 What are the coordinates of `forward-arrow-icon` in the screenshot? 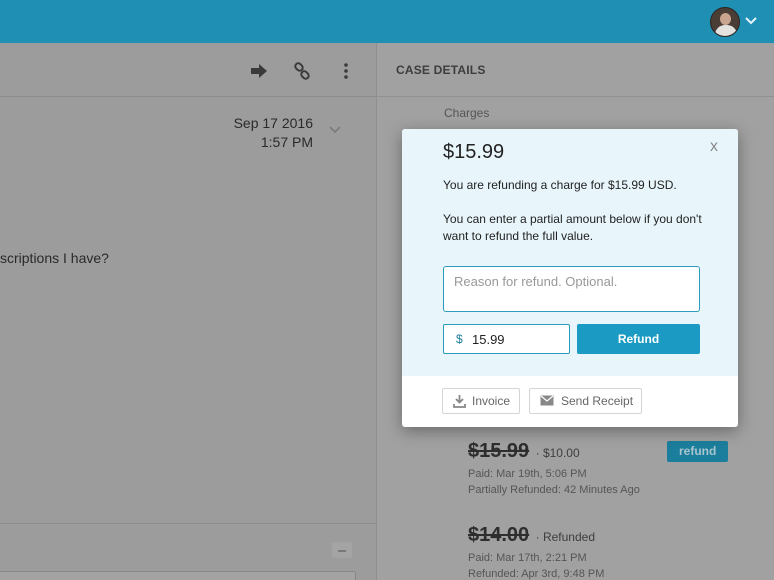 It's located at (259, 71).